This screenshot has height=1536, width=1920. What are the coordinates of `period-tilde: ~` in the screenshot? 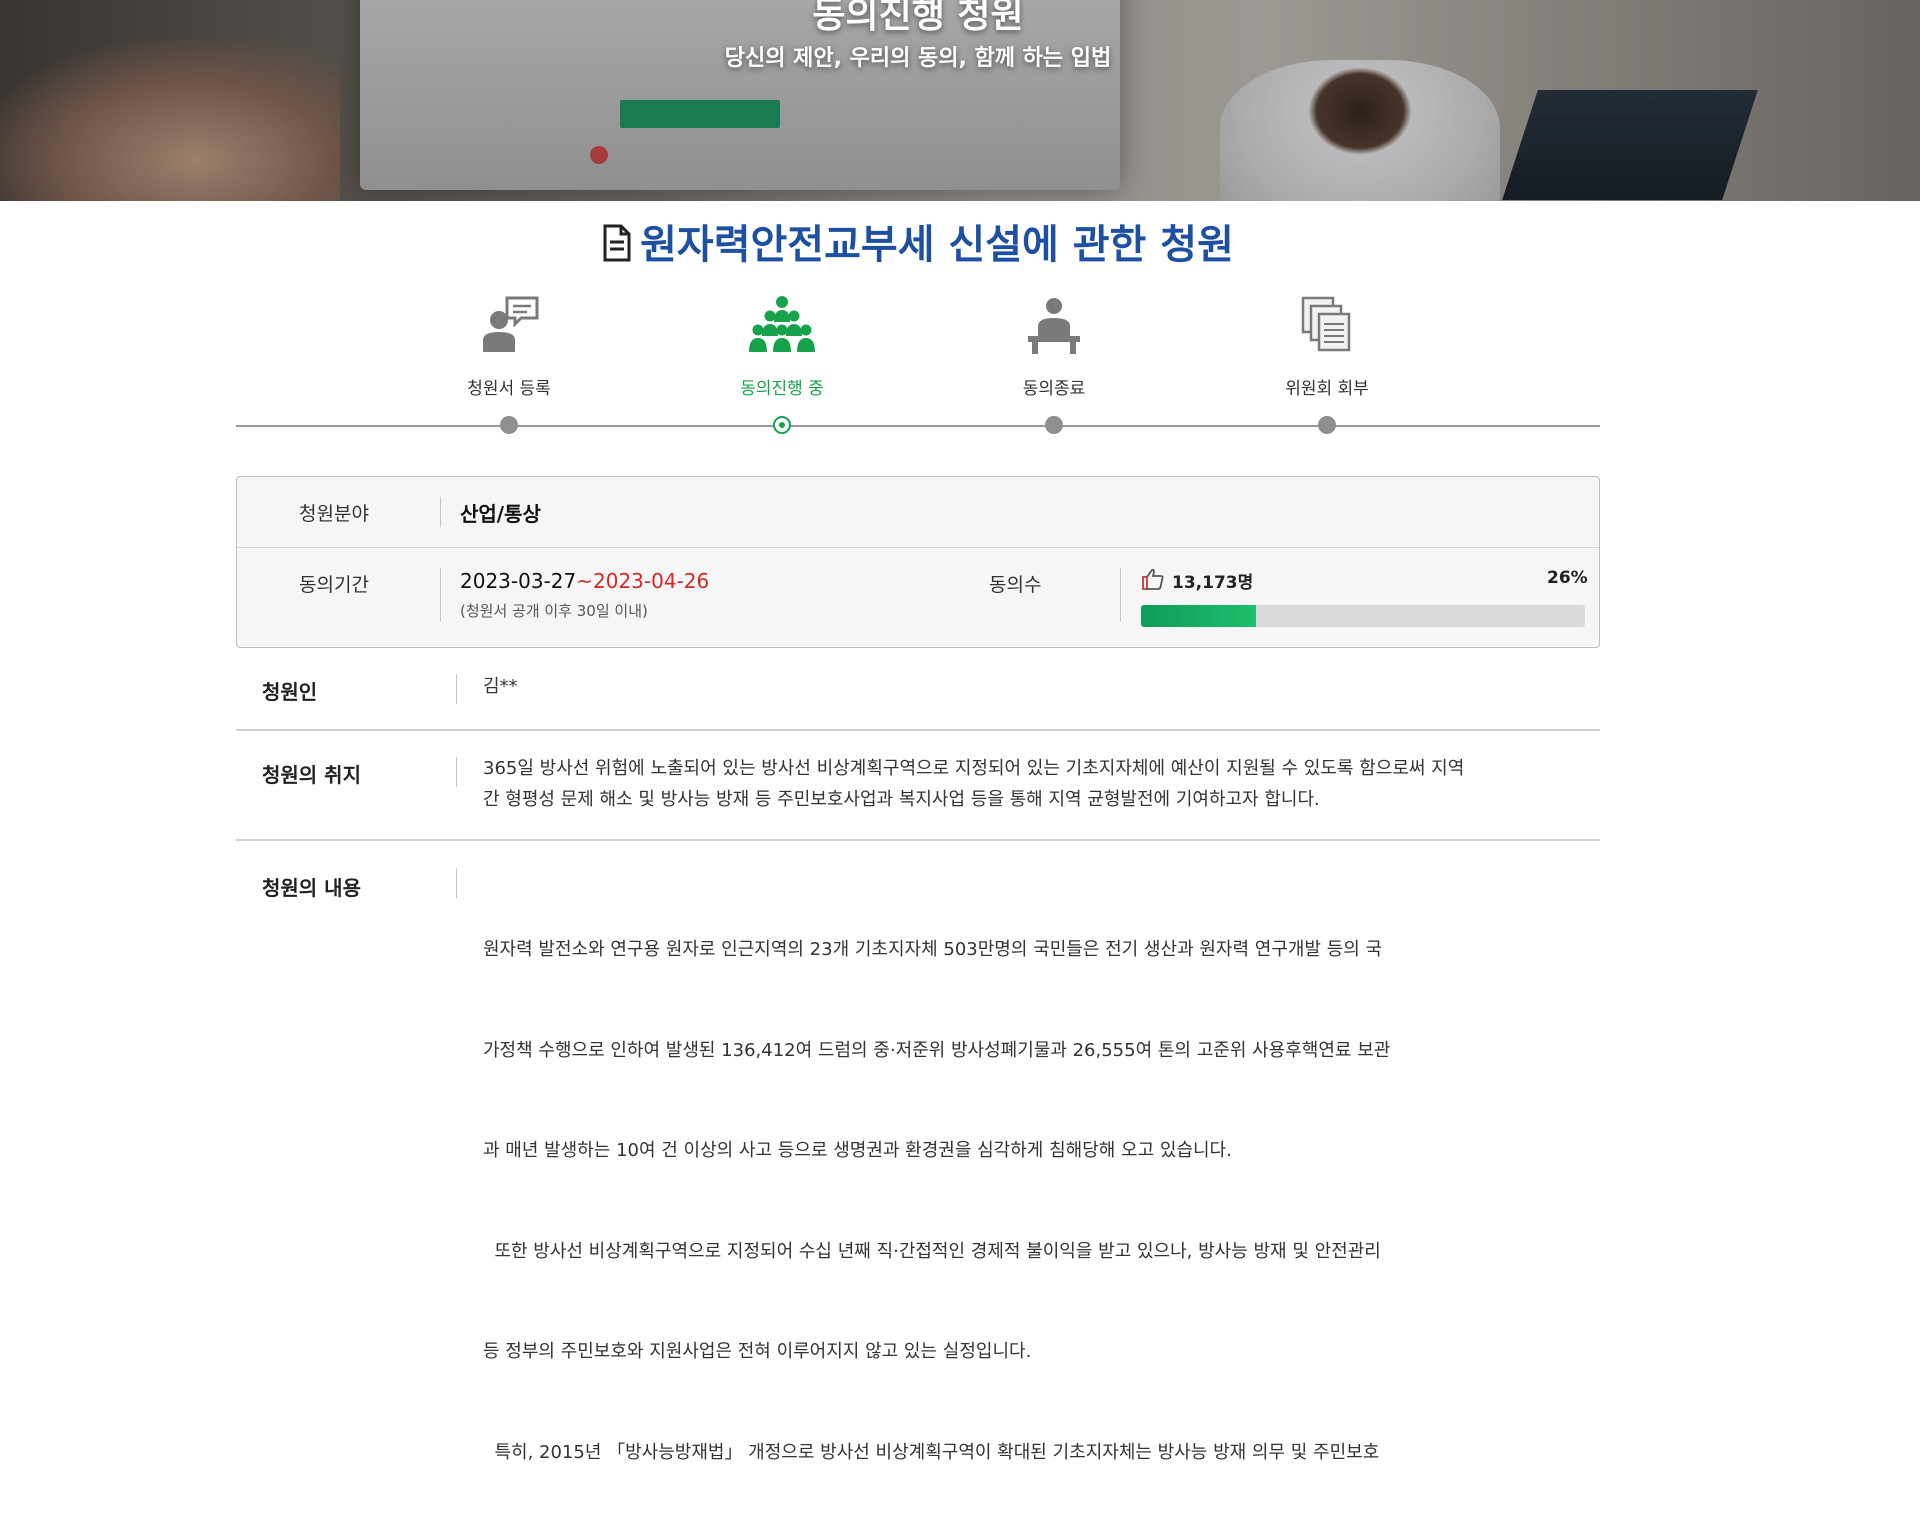 It's located at (584, 581).